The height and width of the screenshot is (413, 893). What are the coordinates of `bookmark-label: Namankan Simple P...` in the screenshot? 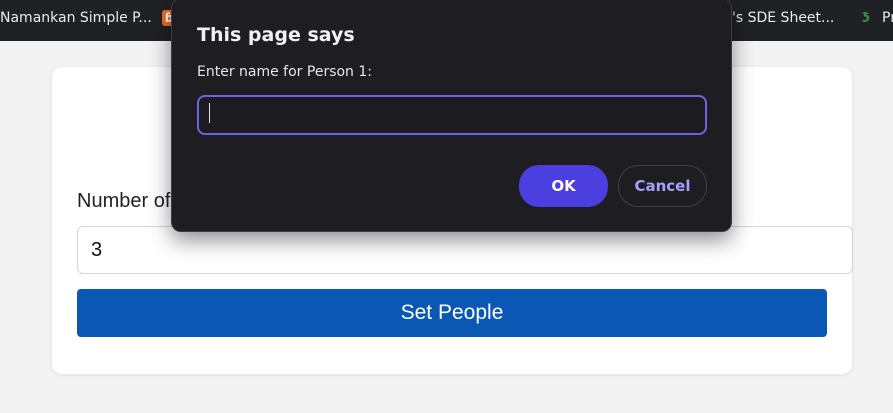 It's located at (76, 18).